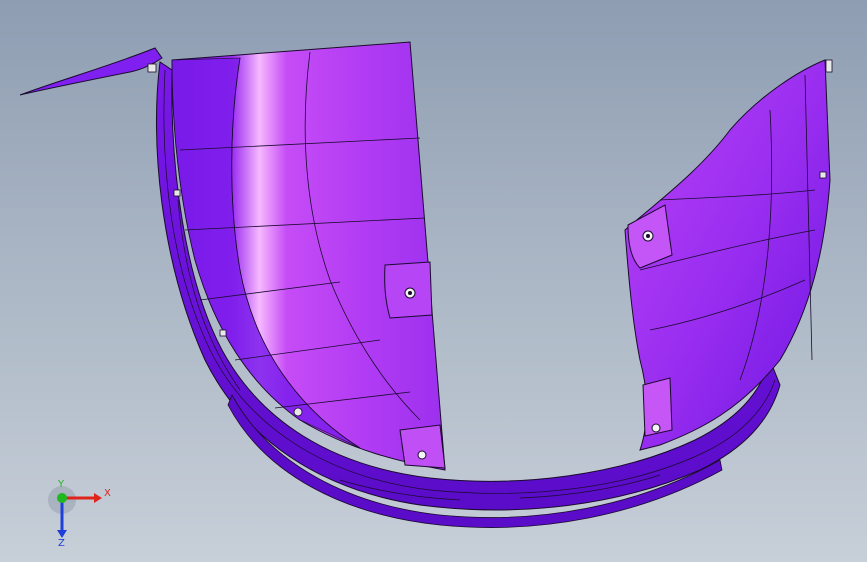 This screenshot has height=562, width=867. Describe the element at coordinates (79, 513) in the screenshot. I see `axis-triad: X Y Z` at that location.